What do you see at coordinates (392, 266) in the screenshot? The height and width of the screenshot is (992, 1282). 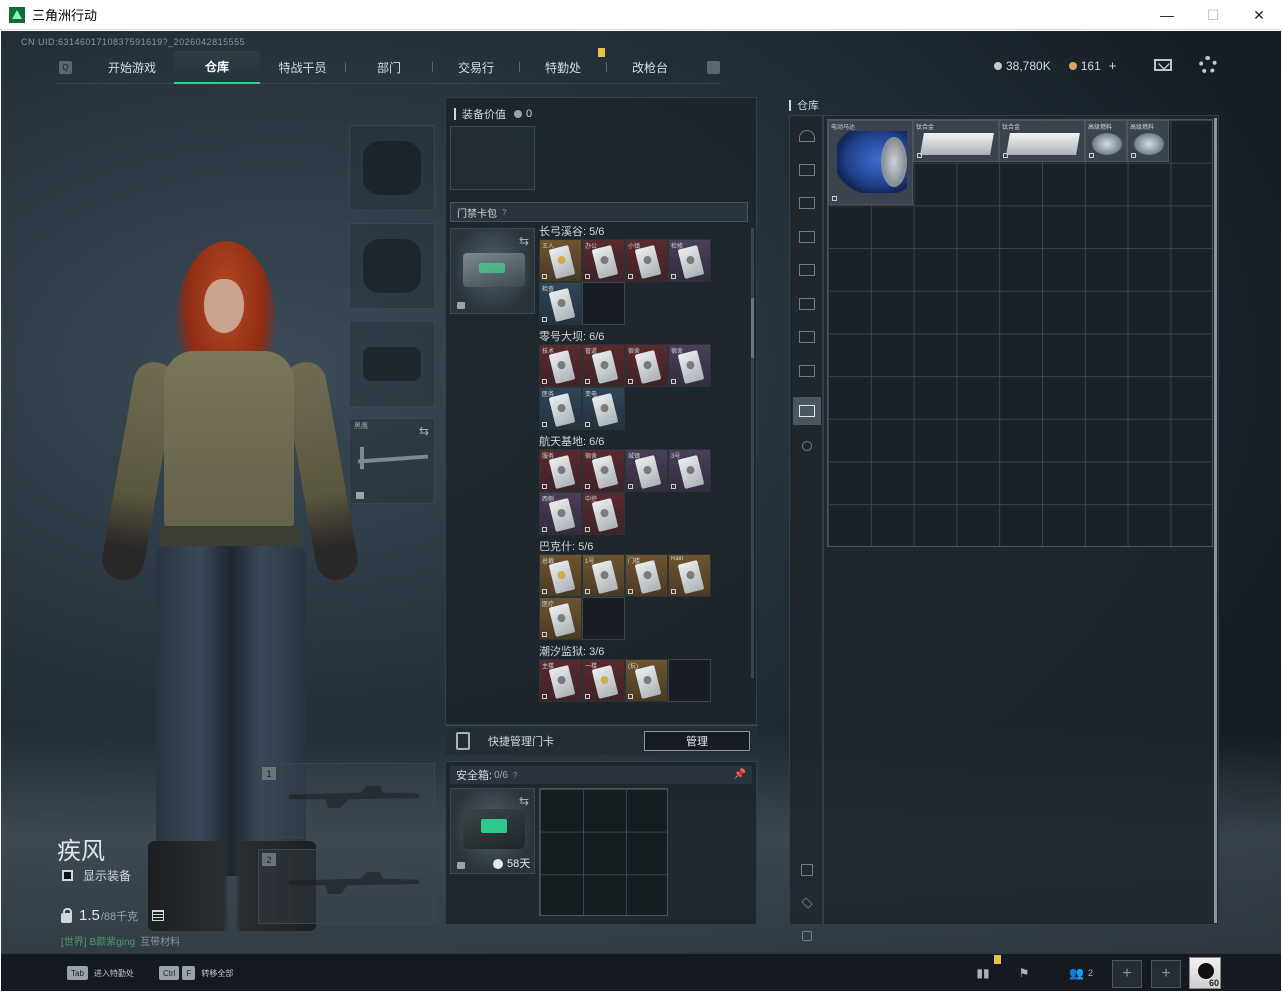 I see `armor-slot` at bounding box center [392, 266].